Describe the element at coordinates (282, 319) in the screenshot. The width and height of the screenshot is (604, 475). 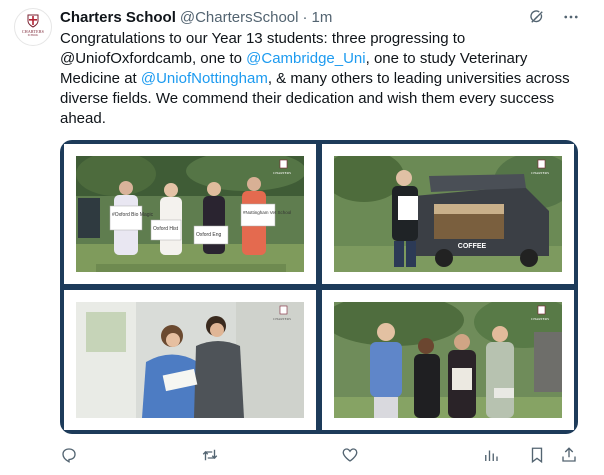
I see `watermark-3: CHARTERS` at that location.